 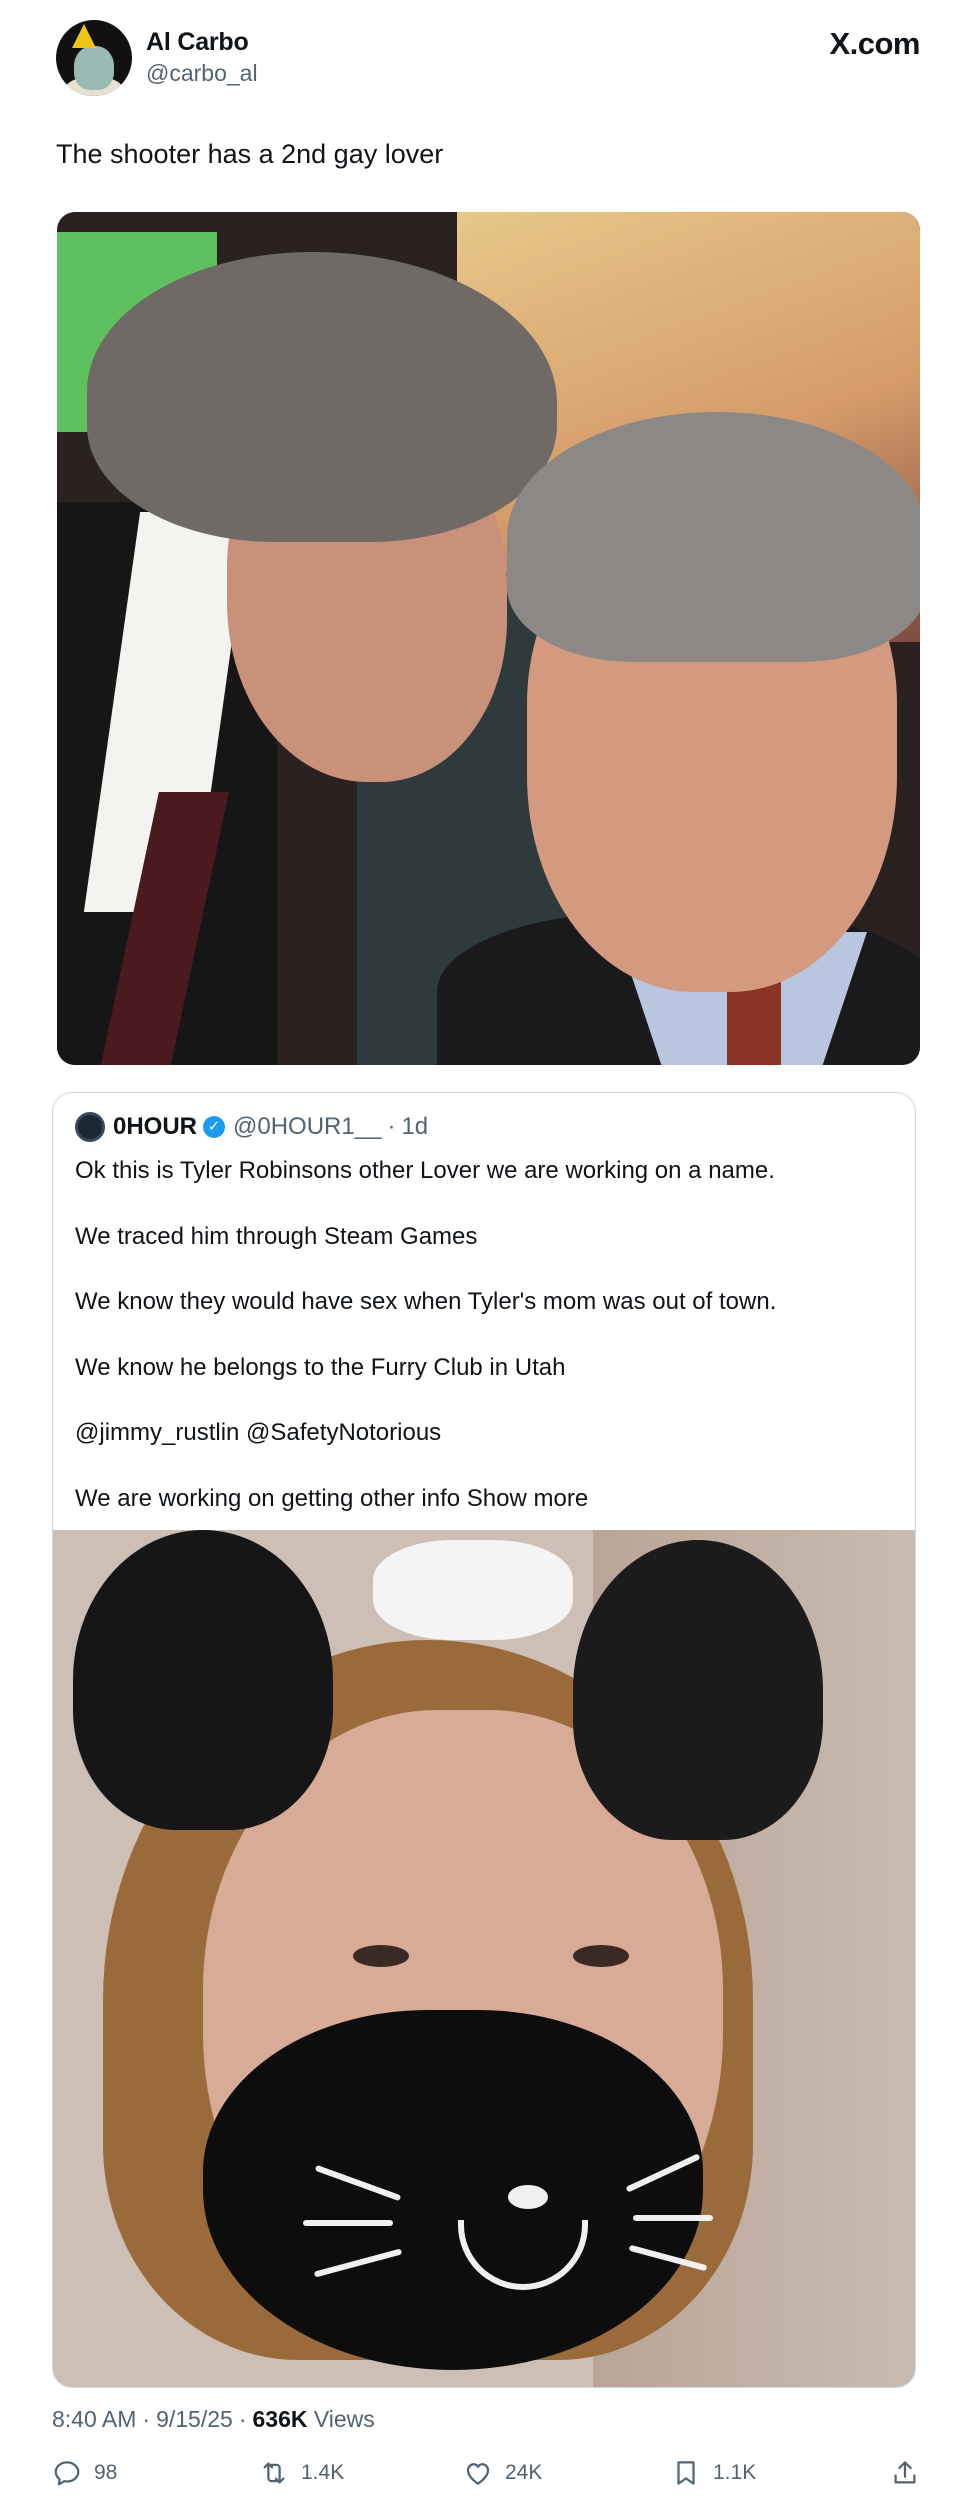 I want to click on like-button: 24K, so click(x=502, y=2473).